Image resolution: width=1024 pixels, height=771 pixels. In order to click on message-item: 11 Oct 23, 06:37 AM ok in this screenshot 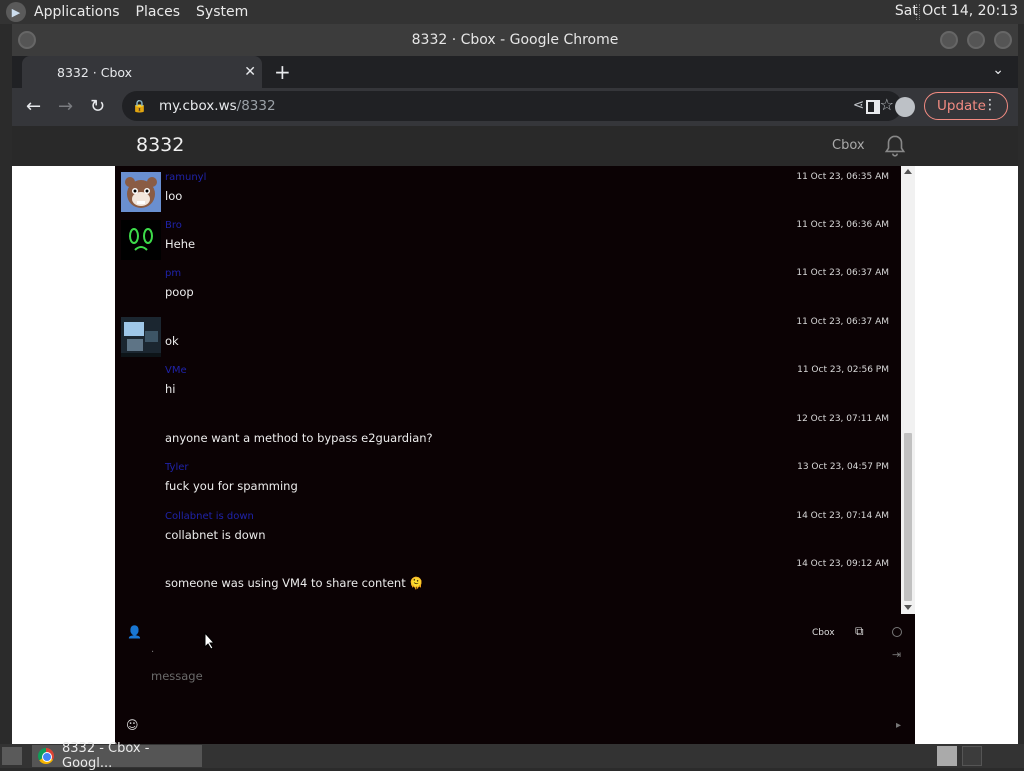, I will do `click(508, 337)`.